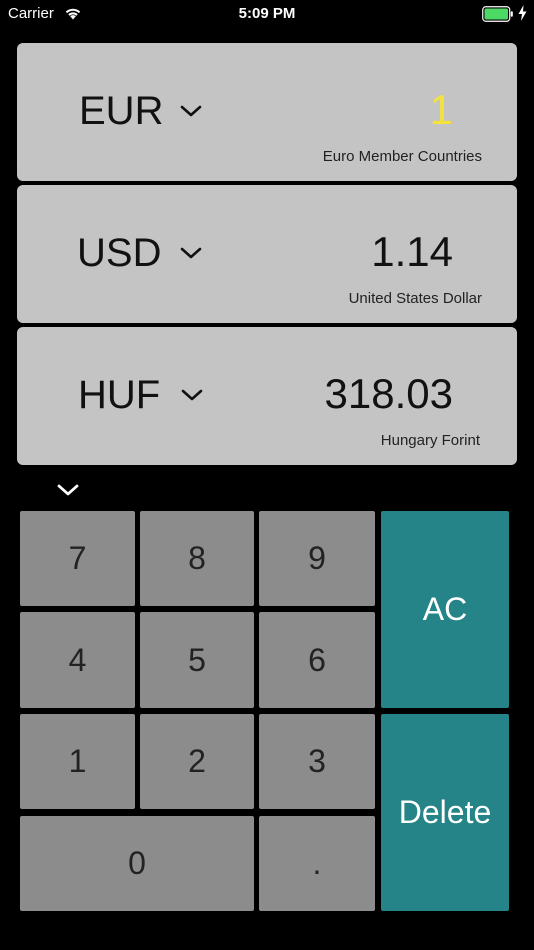  What do you see at coordinates (121, 111) in the screenshot?
I see `currency-code: EUR` at bounding box center [121, 111].